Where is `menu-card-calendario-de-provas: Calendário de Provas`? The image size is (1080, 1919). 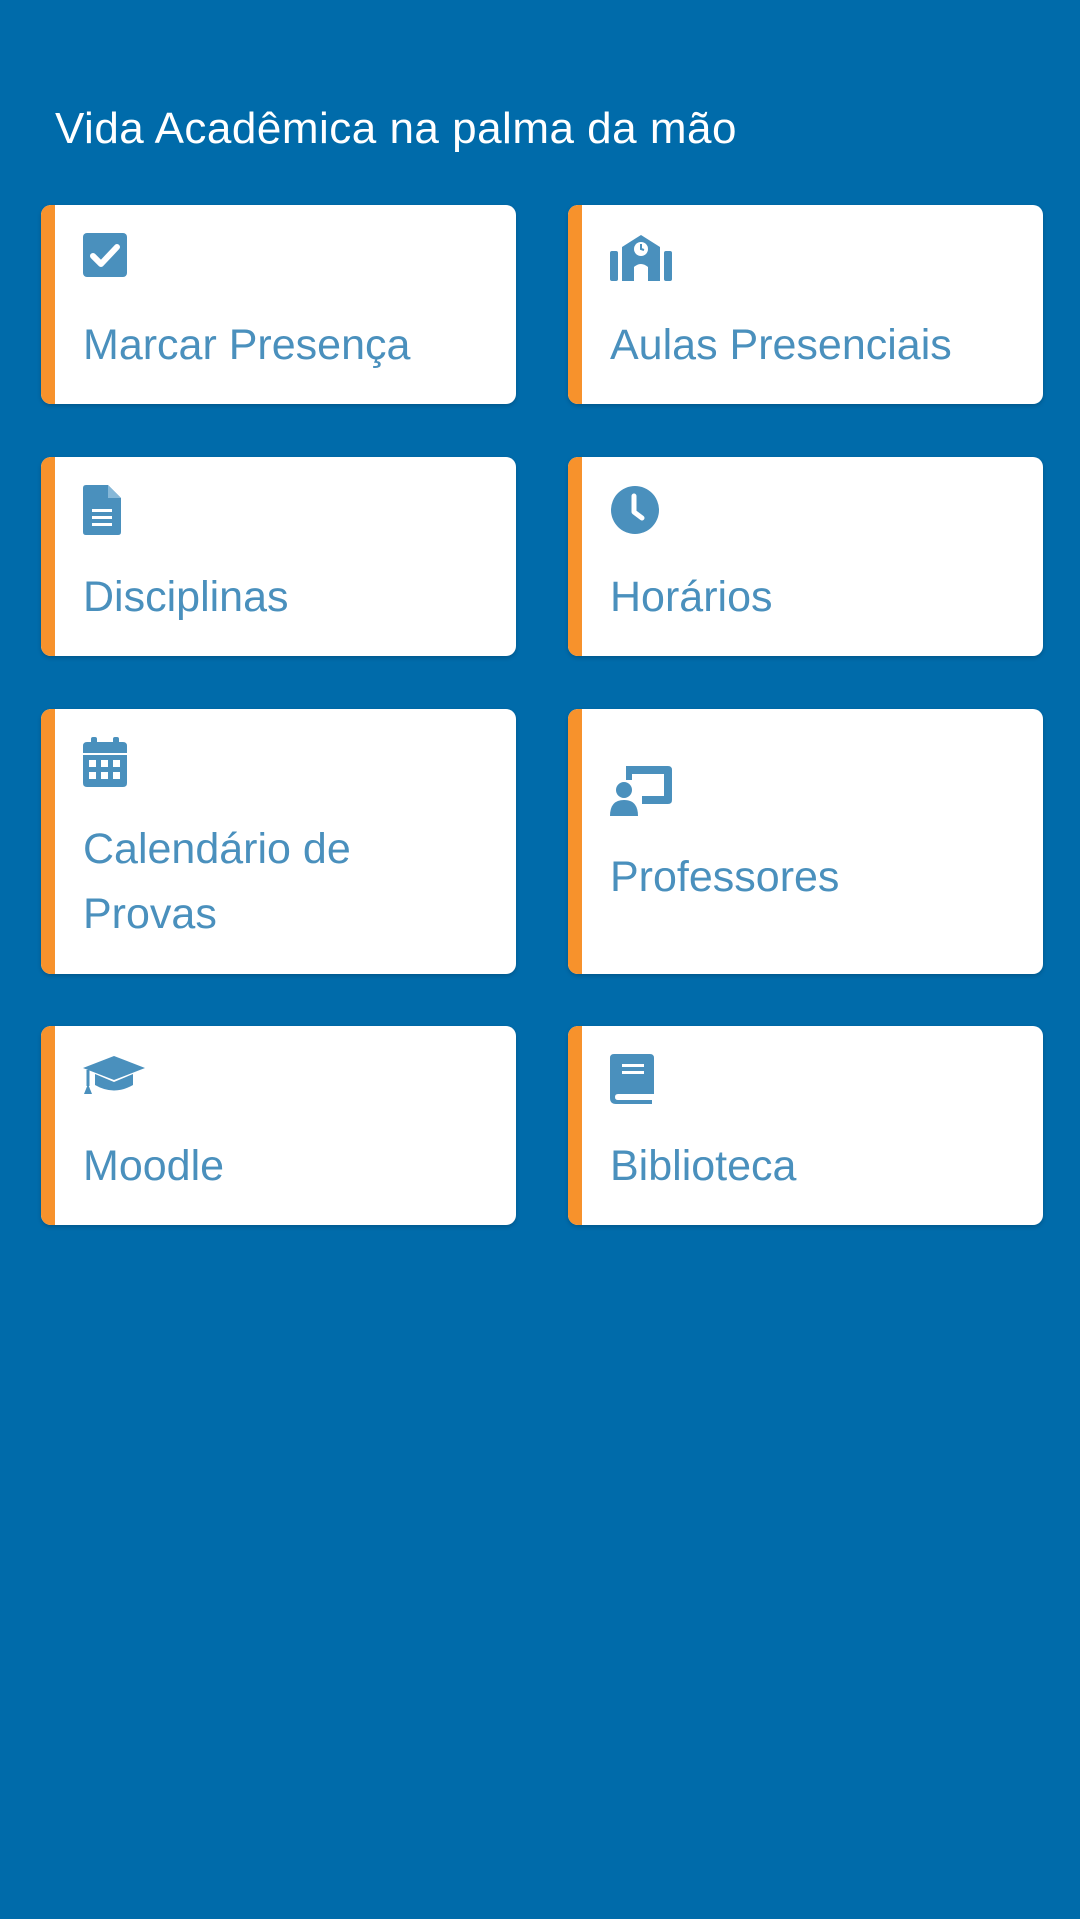
menu-card-calendario-de-provas: Calendário de Provas is located at coordinates (278, 841).